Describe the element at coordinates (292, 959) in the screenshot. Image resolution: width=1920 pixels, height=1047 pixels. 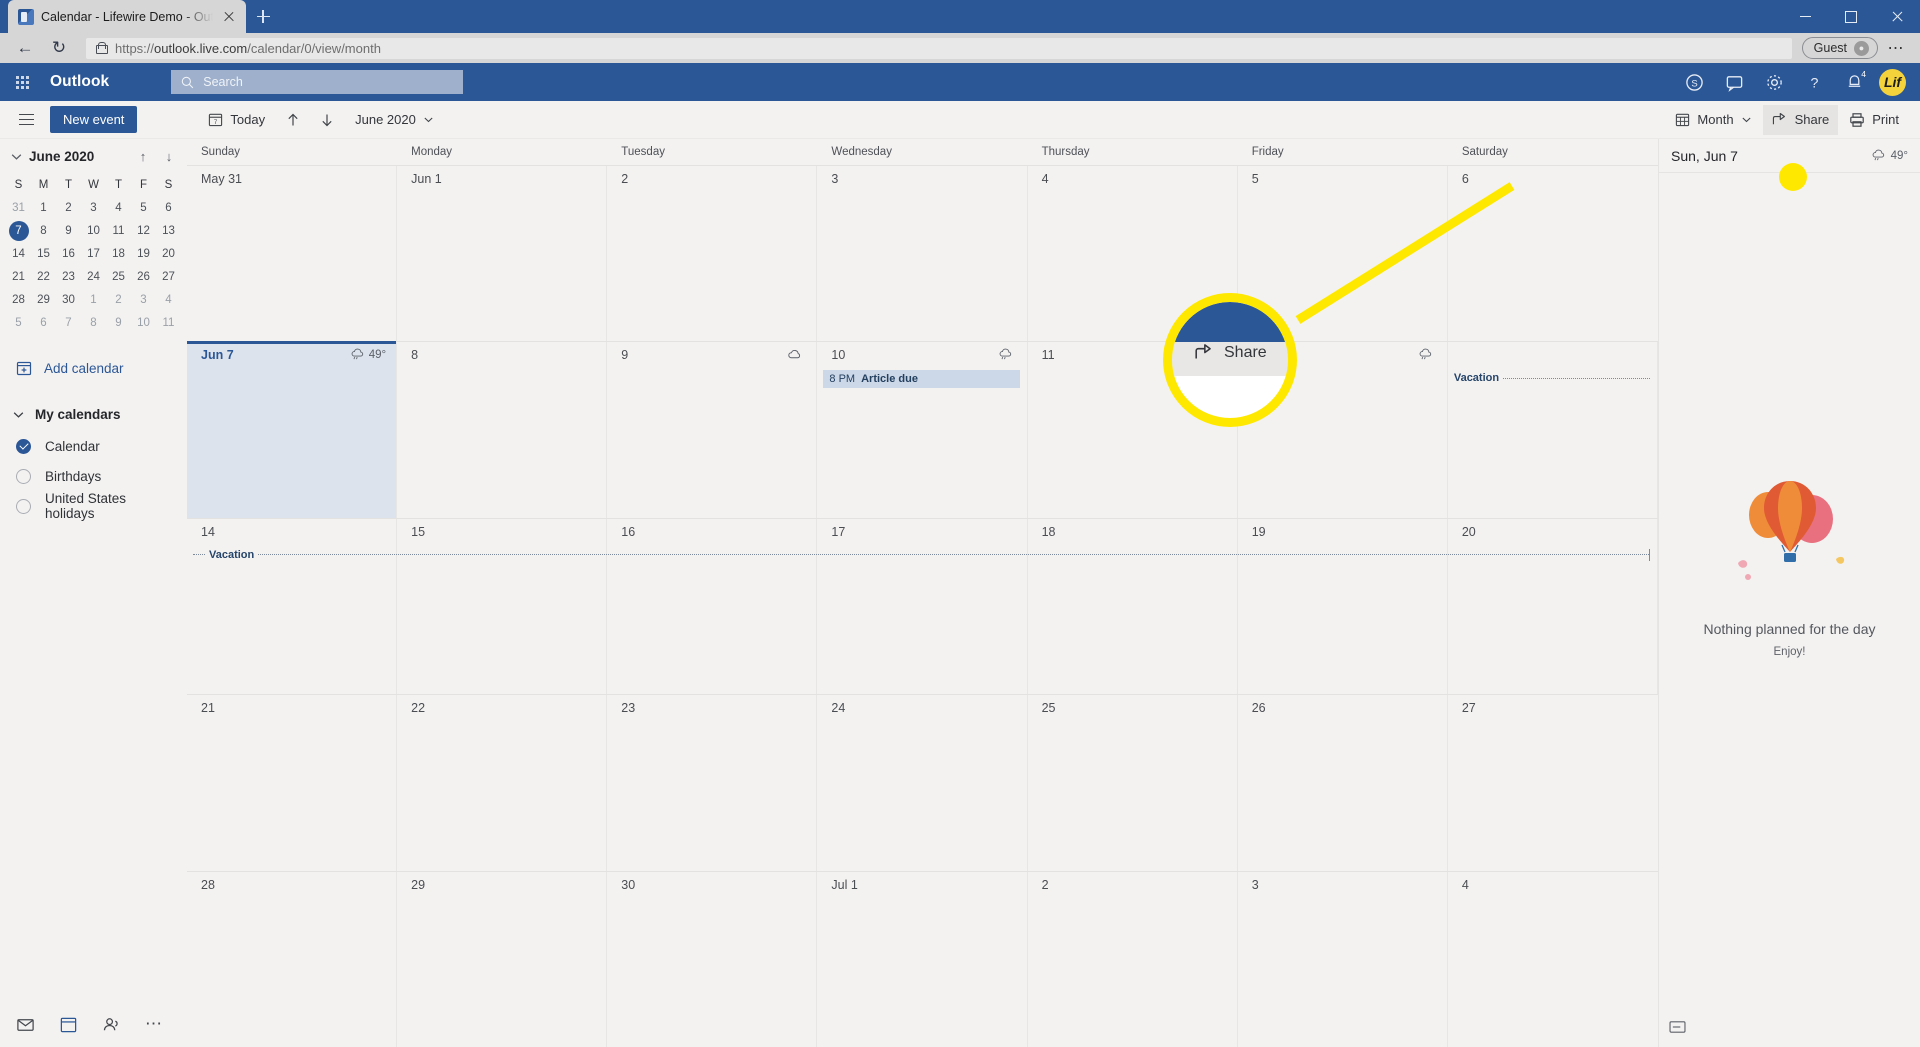
I see `day-cell: 28` at that location.